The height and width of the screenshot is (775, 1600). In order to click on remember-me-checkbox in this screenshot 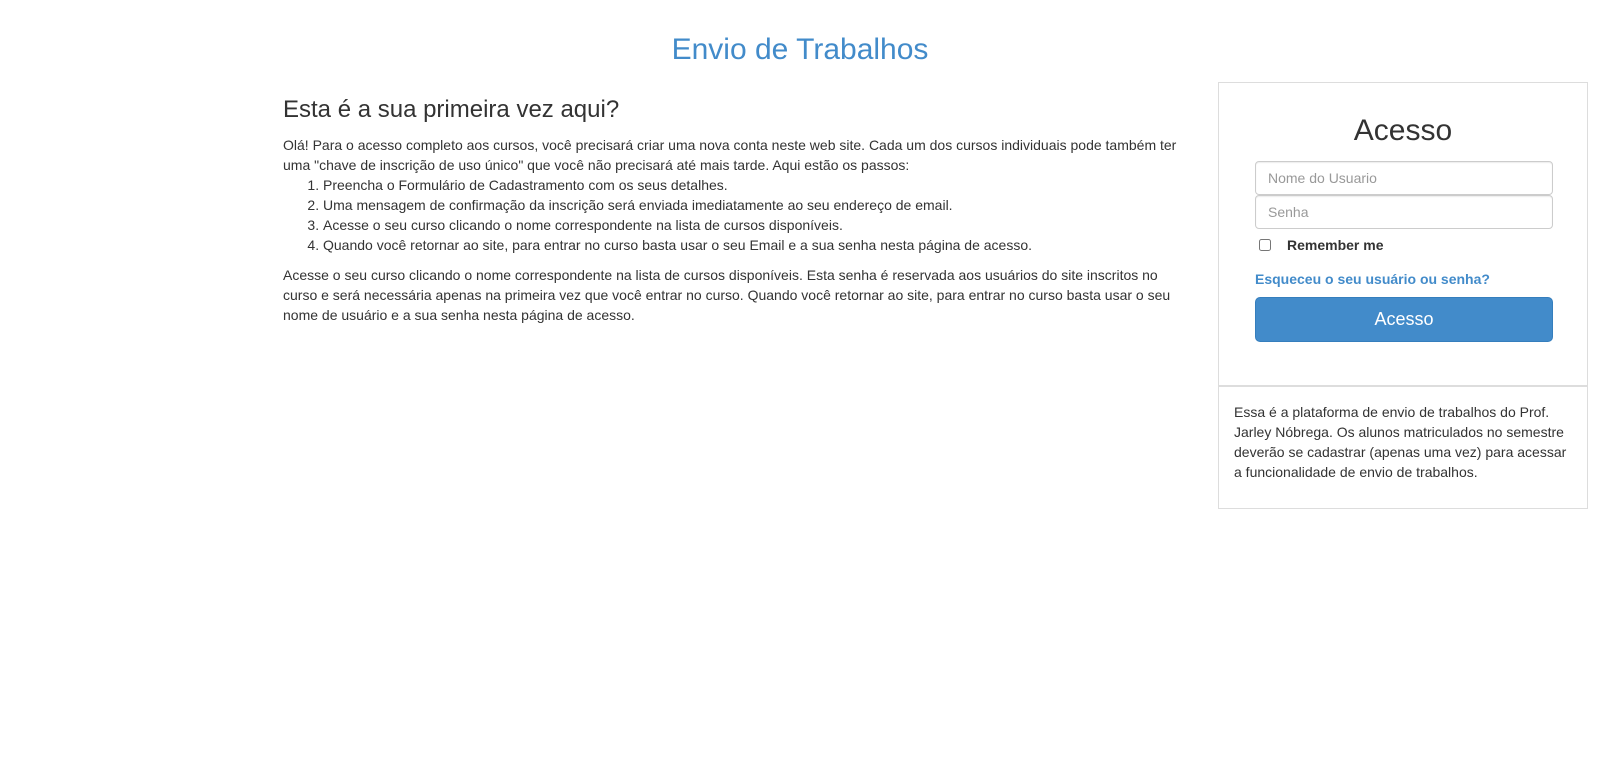, I will do `click(1265, 245)`.